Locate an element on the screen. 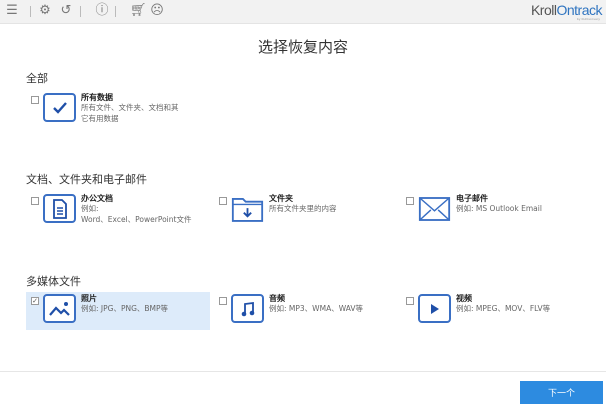 Image resolution: width=606 pixels, height=409 pixels. option-desc: 所有文件夹里的内容 is located at coordinates (303, 208).